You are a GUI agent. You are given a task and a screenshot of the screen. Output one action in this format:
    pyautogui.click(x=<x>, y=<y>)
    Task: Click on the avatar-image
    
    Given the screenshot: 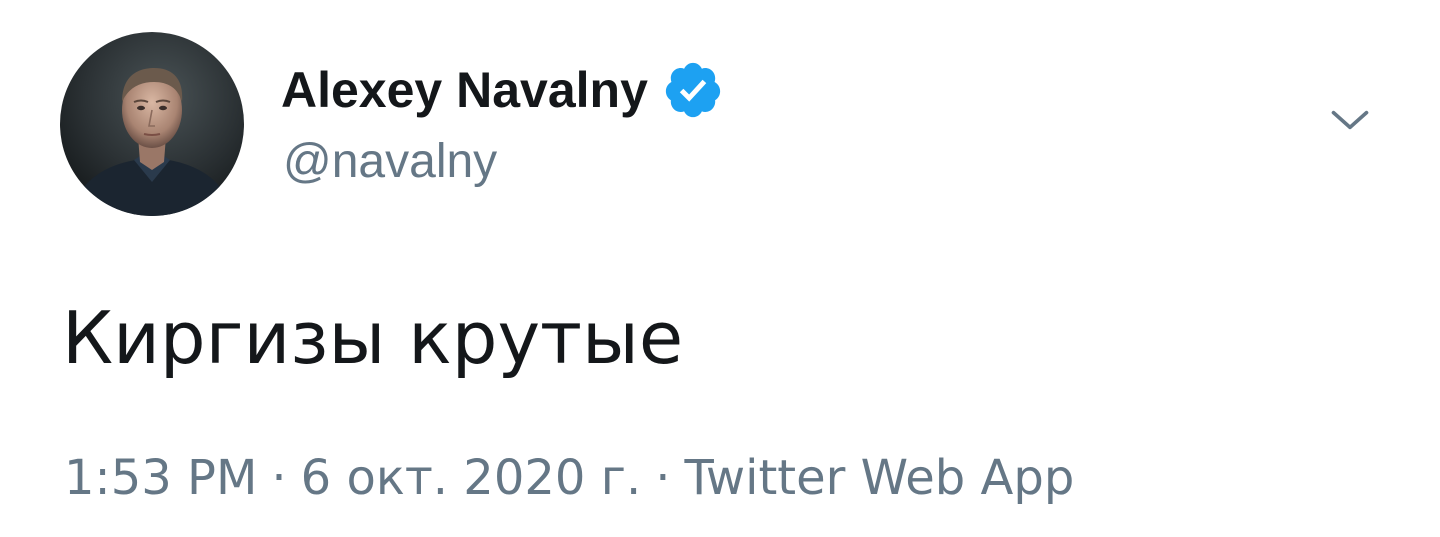 What is the action you would take?
    pyautogui.click(x=152, y=124)
    